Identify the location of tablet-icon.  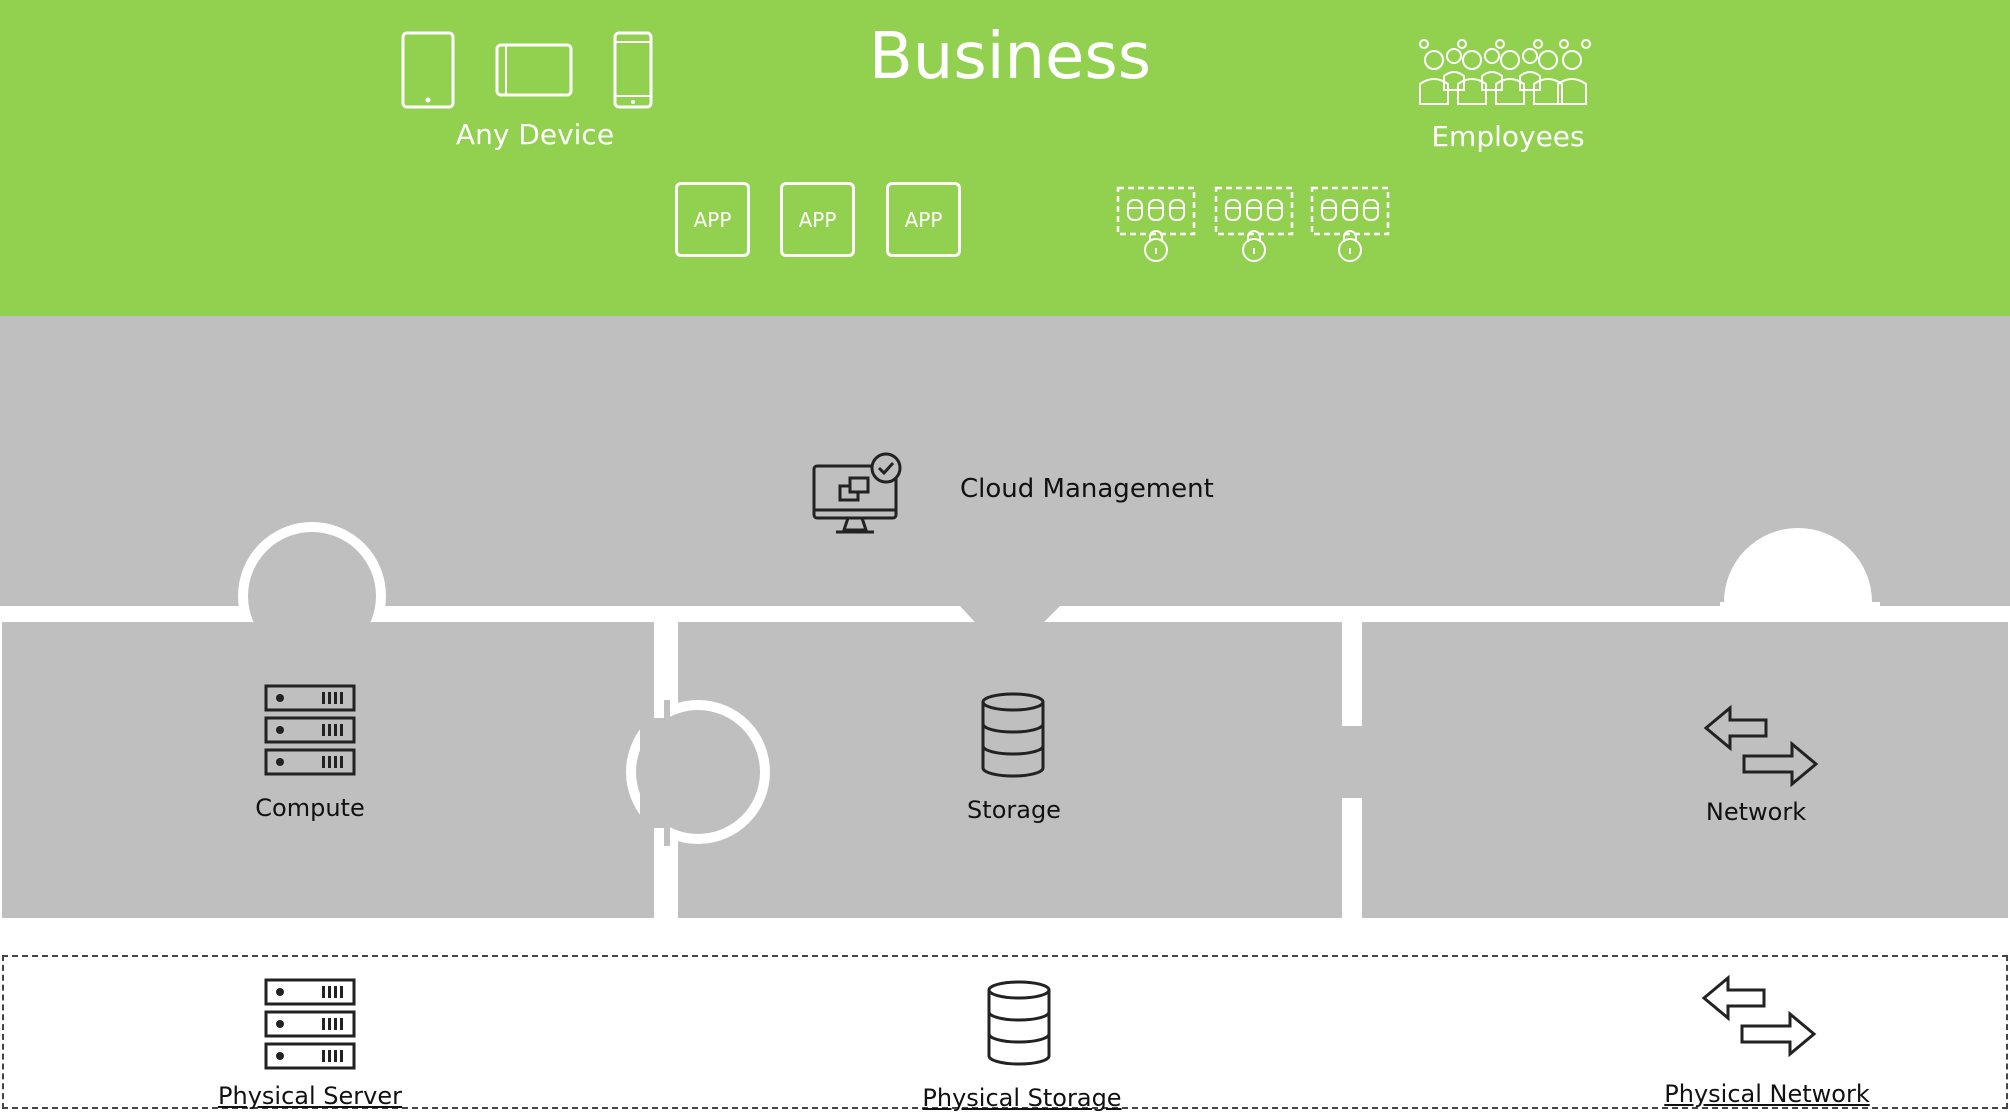
(428, 70).